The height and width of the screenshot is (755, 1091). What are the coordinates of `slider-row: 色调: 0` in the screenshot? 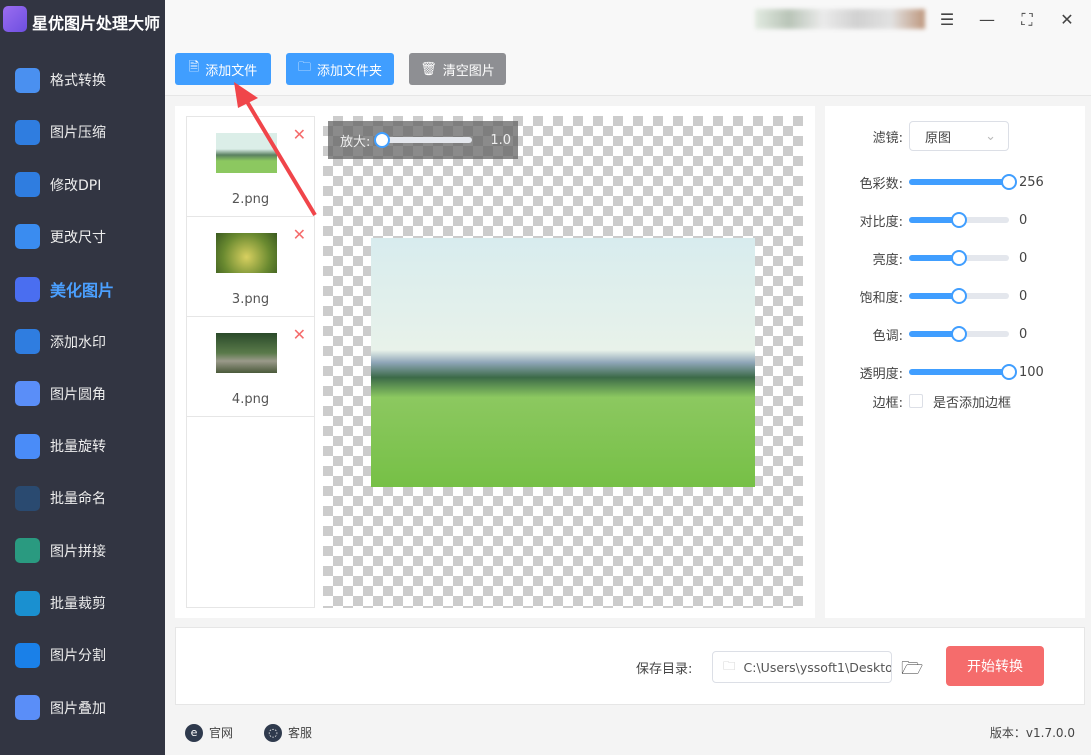 It's located at (955, 334).